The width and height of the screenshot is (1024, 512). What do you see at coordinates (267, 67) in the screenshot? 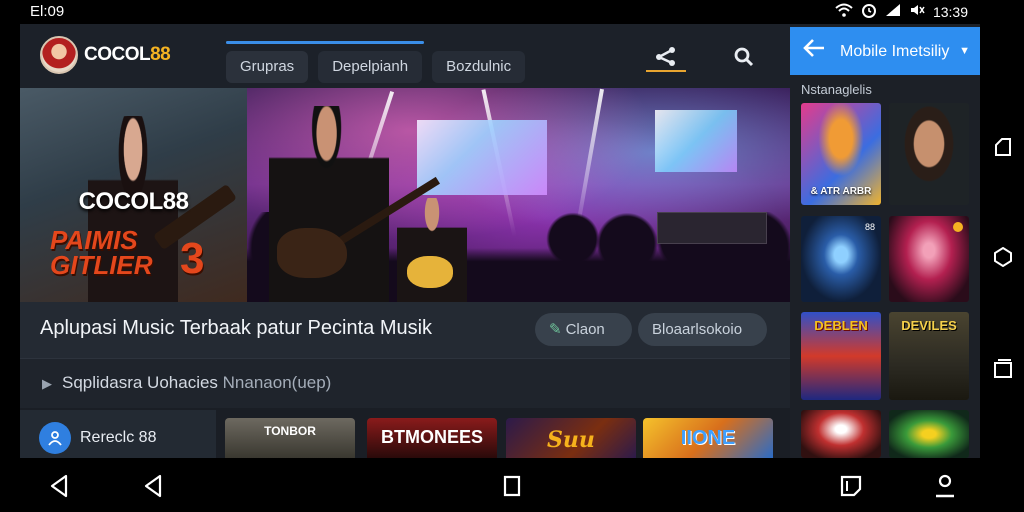
I see `tab-grupras: Grupras` at bounding box center [267, 67].